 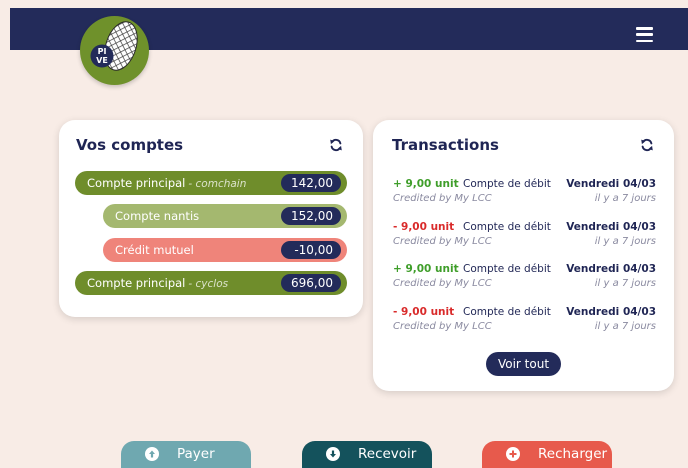 I want to click on account-comchain: Compte principal - comchain 142,00, so click(x=211, y=183).